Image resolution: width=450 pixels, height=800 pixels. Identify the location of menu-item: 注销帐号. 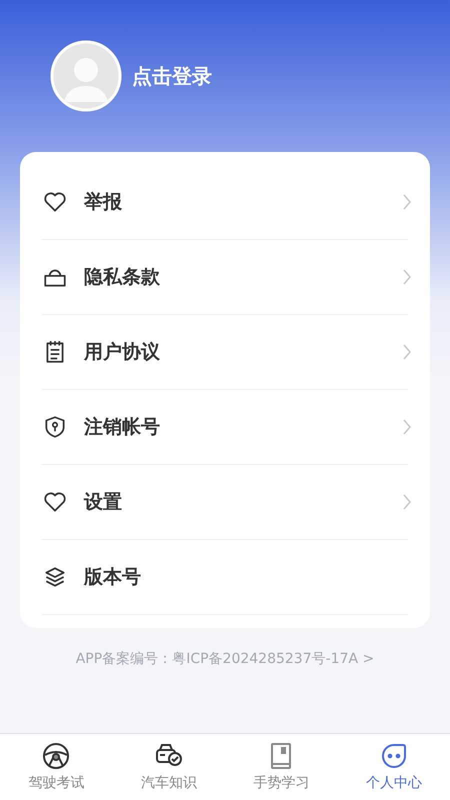
(225, 427).